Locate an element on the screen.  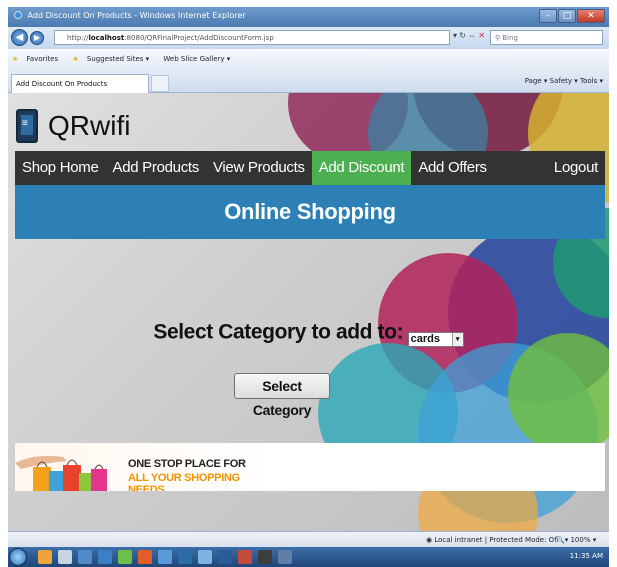
nav-view-products: View Products is located at coordinates (259, 168).